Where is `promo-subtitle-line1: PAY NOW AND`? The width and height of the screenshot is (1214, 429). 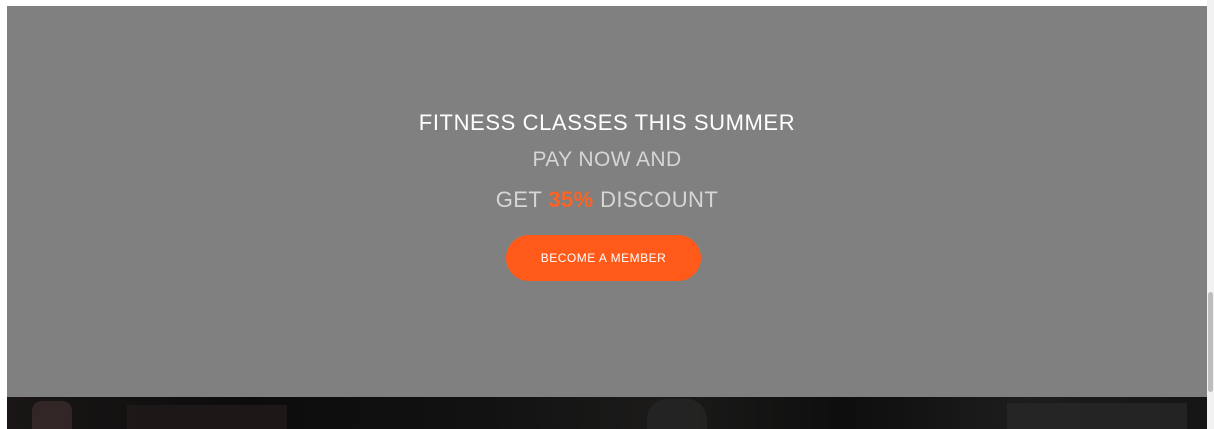 promo-subtitle-line1: PAY NOW AND is located at coordinates (607, 159).